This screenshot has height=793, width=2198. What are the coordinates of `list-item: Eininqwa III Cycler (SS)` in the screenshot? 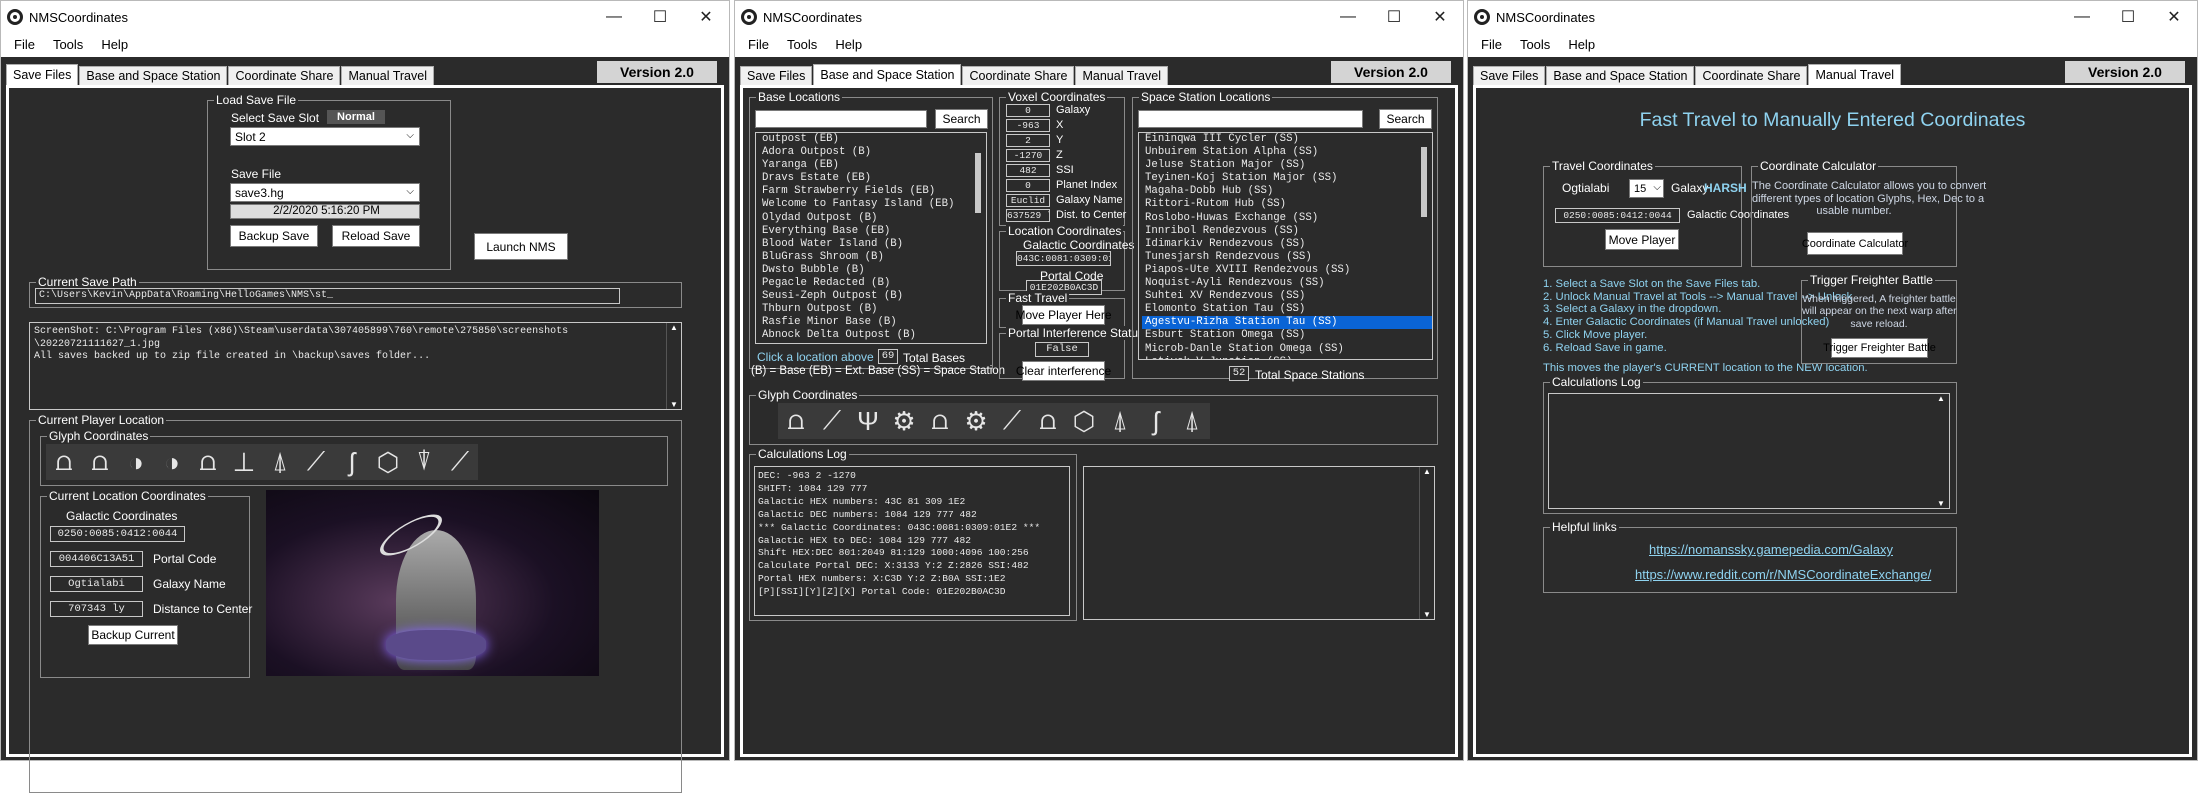 It's located at (1287, 139).